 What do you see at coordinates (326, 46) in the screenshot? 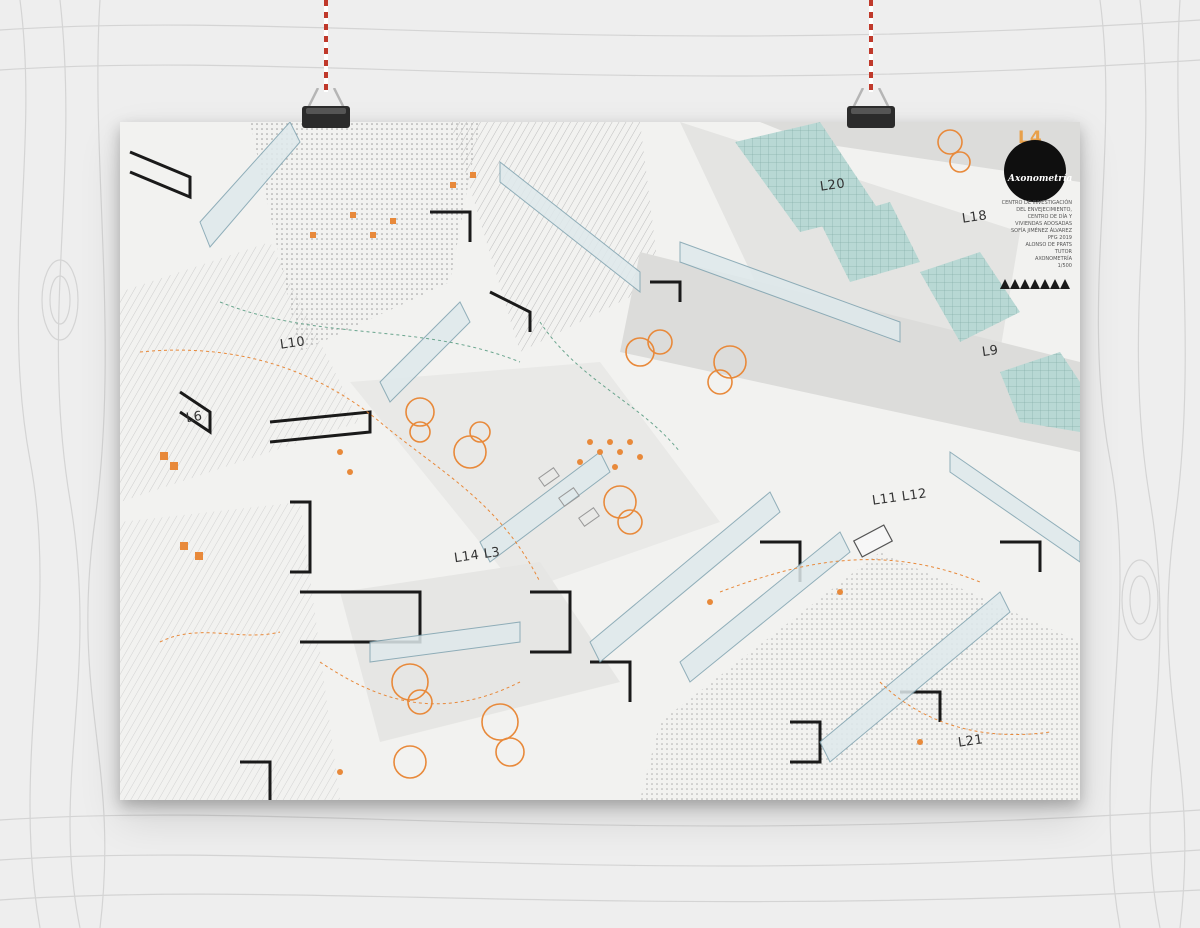
I see `left-hanging-string` at bounding box center [326, 46].